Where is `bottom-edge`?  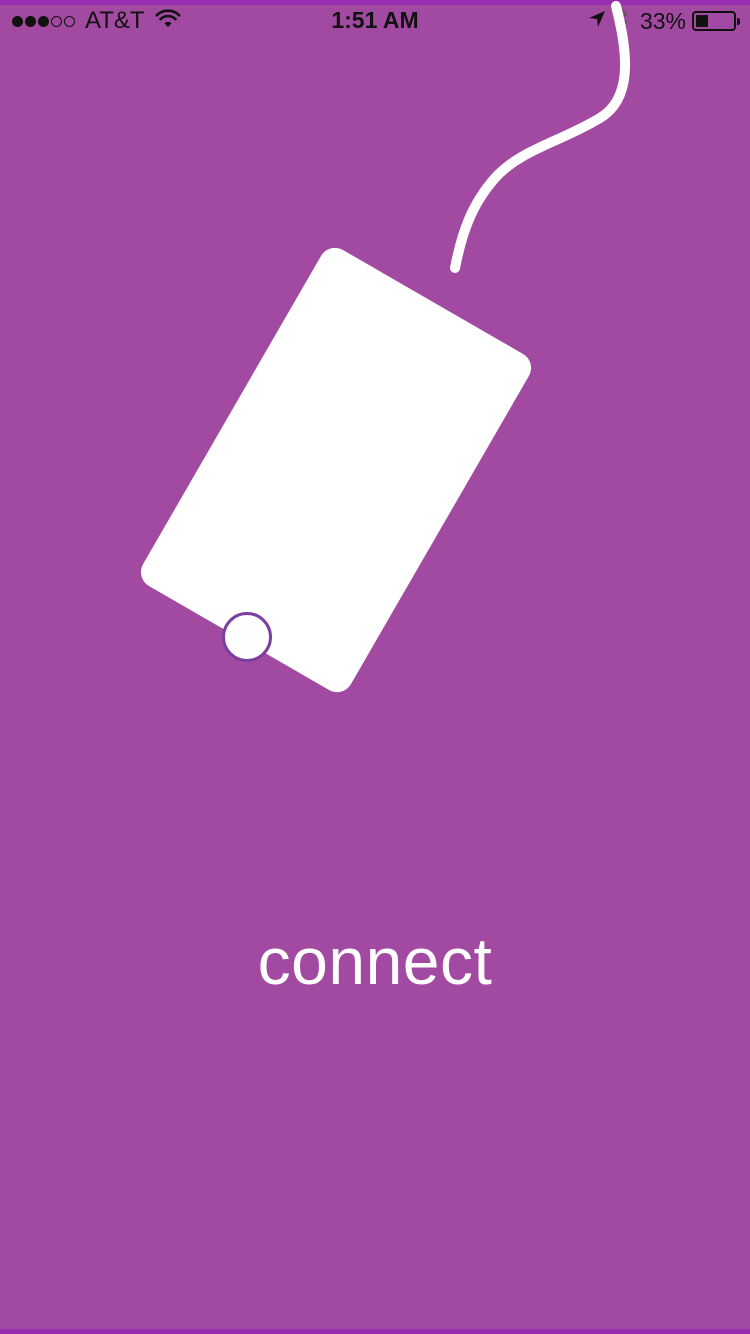
bottom-edge is located at coordinates (375, 1331).